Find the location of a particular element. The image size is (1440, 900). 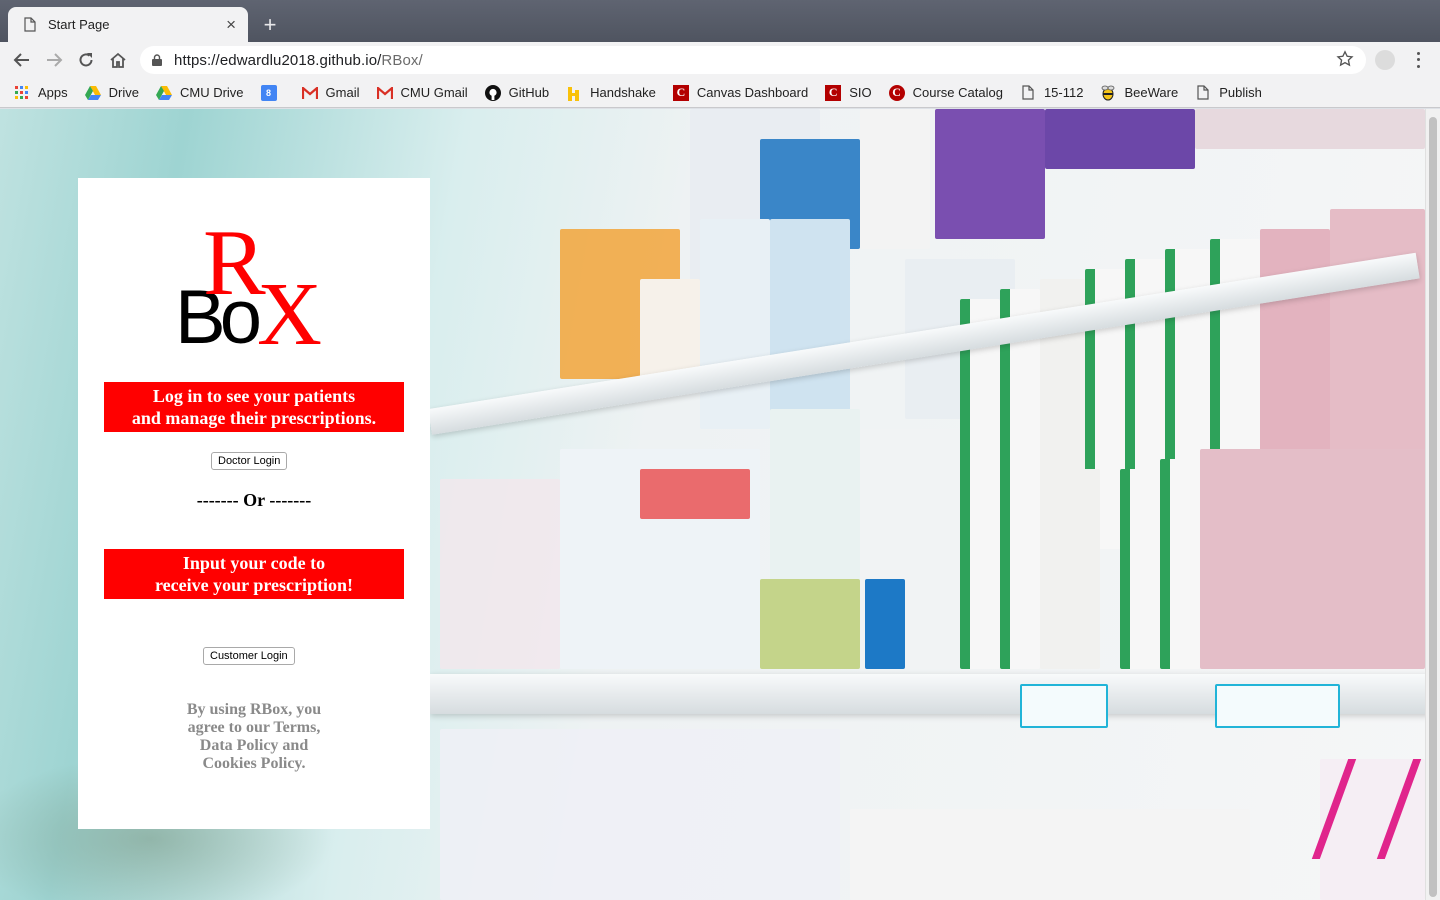

bookmark-label: SIO is located at coordinates (860, 92).